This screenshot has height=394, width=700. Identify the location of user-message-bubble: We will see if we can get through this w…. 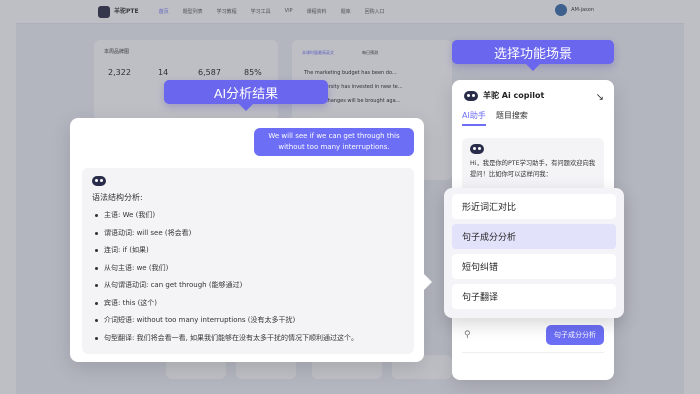
(334, 142).